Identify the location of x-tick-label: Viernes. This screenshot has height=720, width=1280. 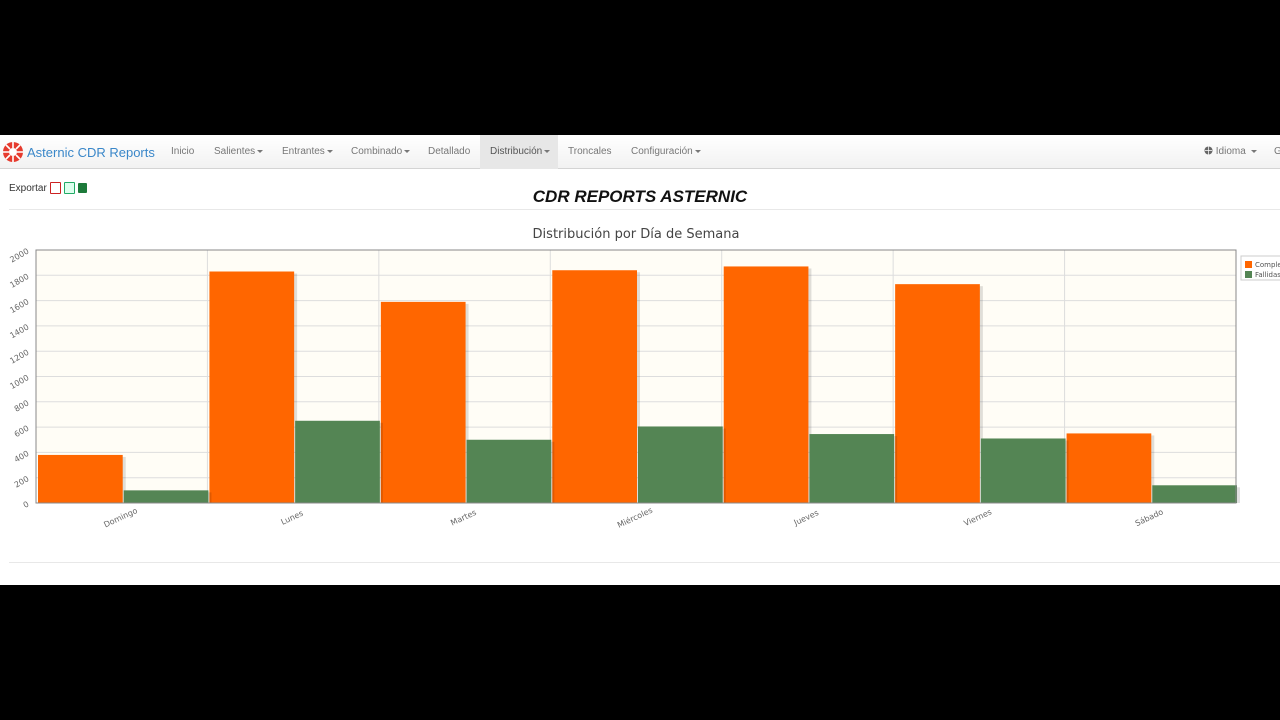
(977, 517).